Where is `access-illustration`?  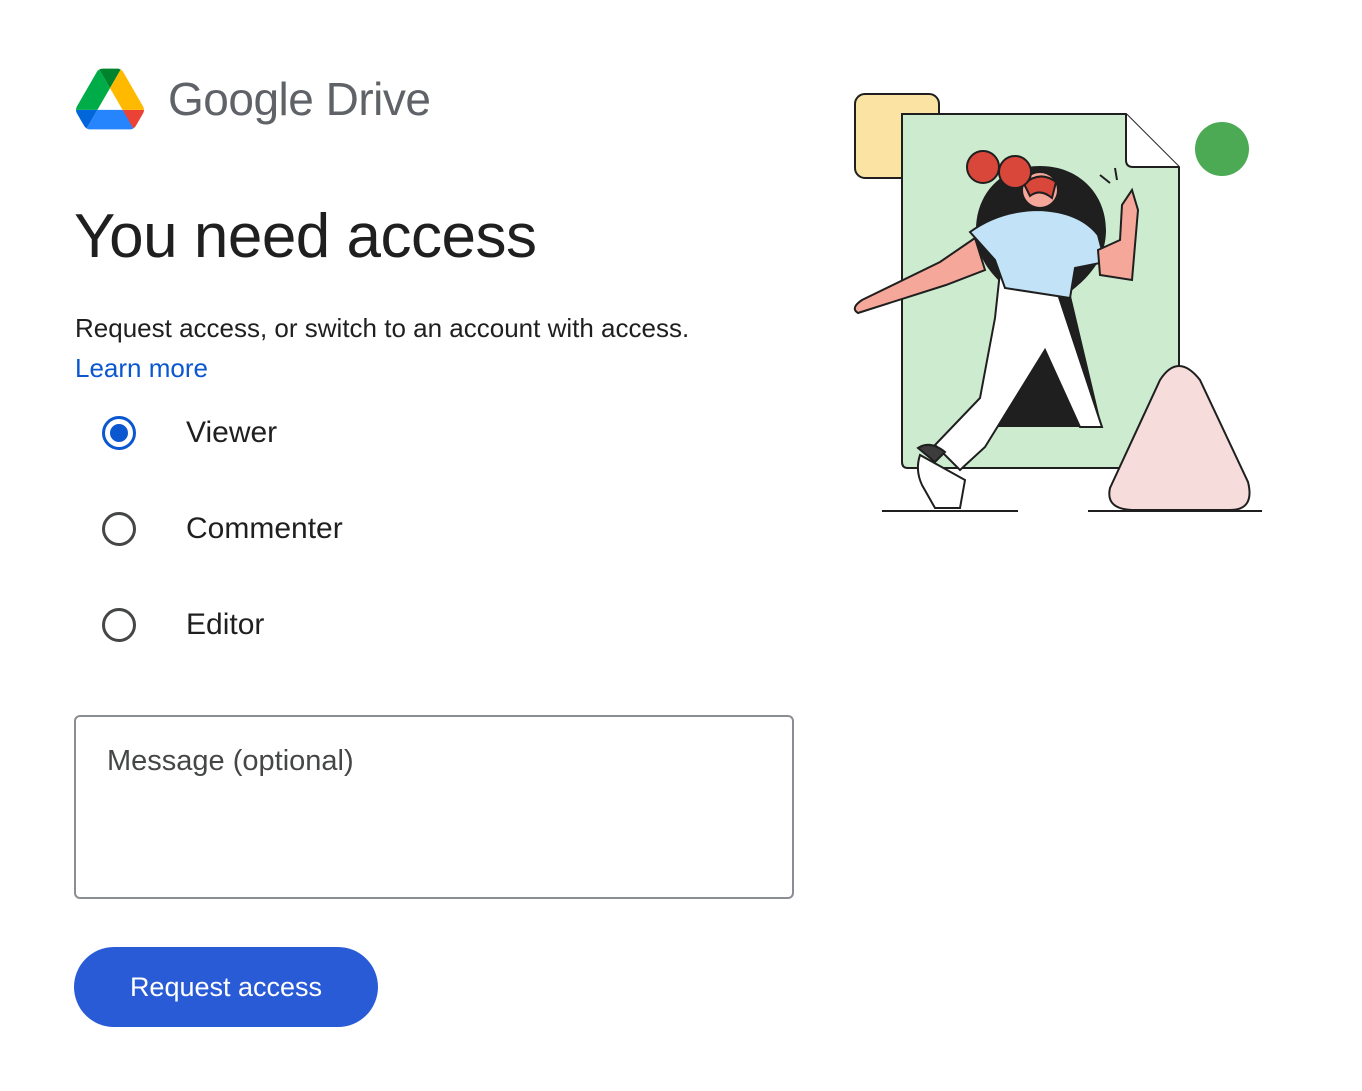 access-illustration is located at coordinates (1057, 302).